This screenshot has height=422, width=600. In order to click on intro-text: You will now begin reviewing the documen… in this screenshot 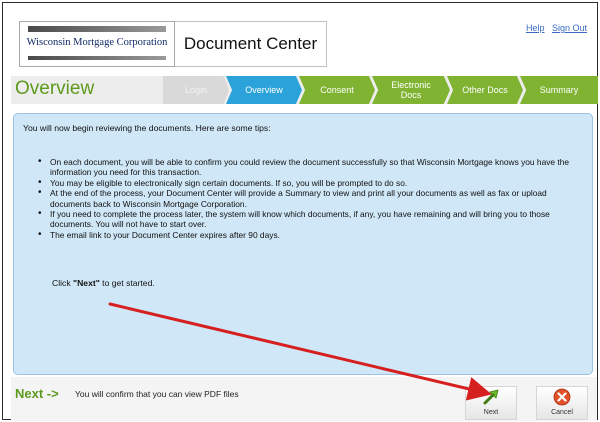, I will do `click(147, 128)`.